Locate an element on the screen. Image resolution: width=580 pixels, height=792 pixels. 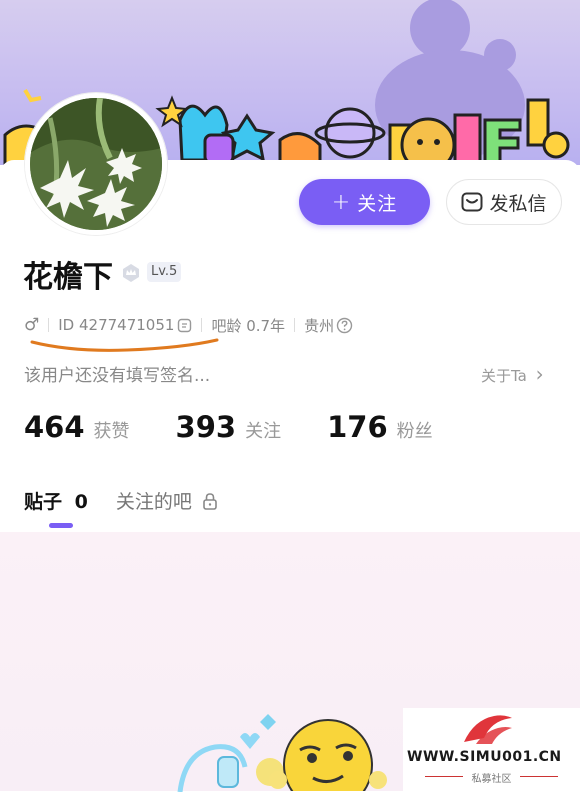
follow-button: + 关注 is located at coordinates (364, 202).